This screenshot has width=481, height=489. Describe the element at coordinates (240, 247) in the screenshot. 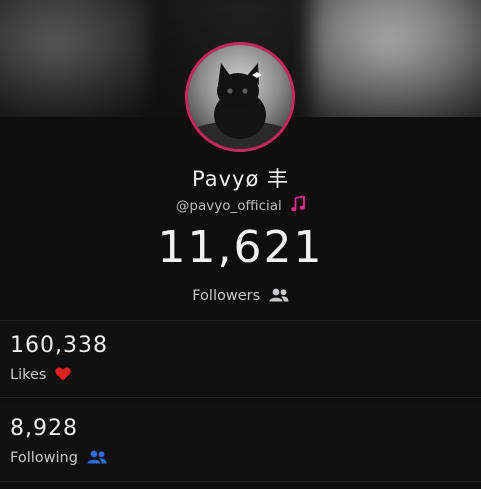

I see `followers-count: 11,621` at that location.